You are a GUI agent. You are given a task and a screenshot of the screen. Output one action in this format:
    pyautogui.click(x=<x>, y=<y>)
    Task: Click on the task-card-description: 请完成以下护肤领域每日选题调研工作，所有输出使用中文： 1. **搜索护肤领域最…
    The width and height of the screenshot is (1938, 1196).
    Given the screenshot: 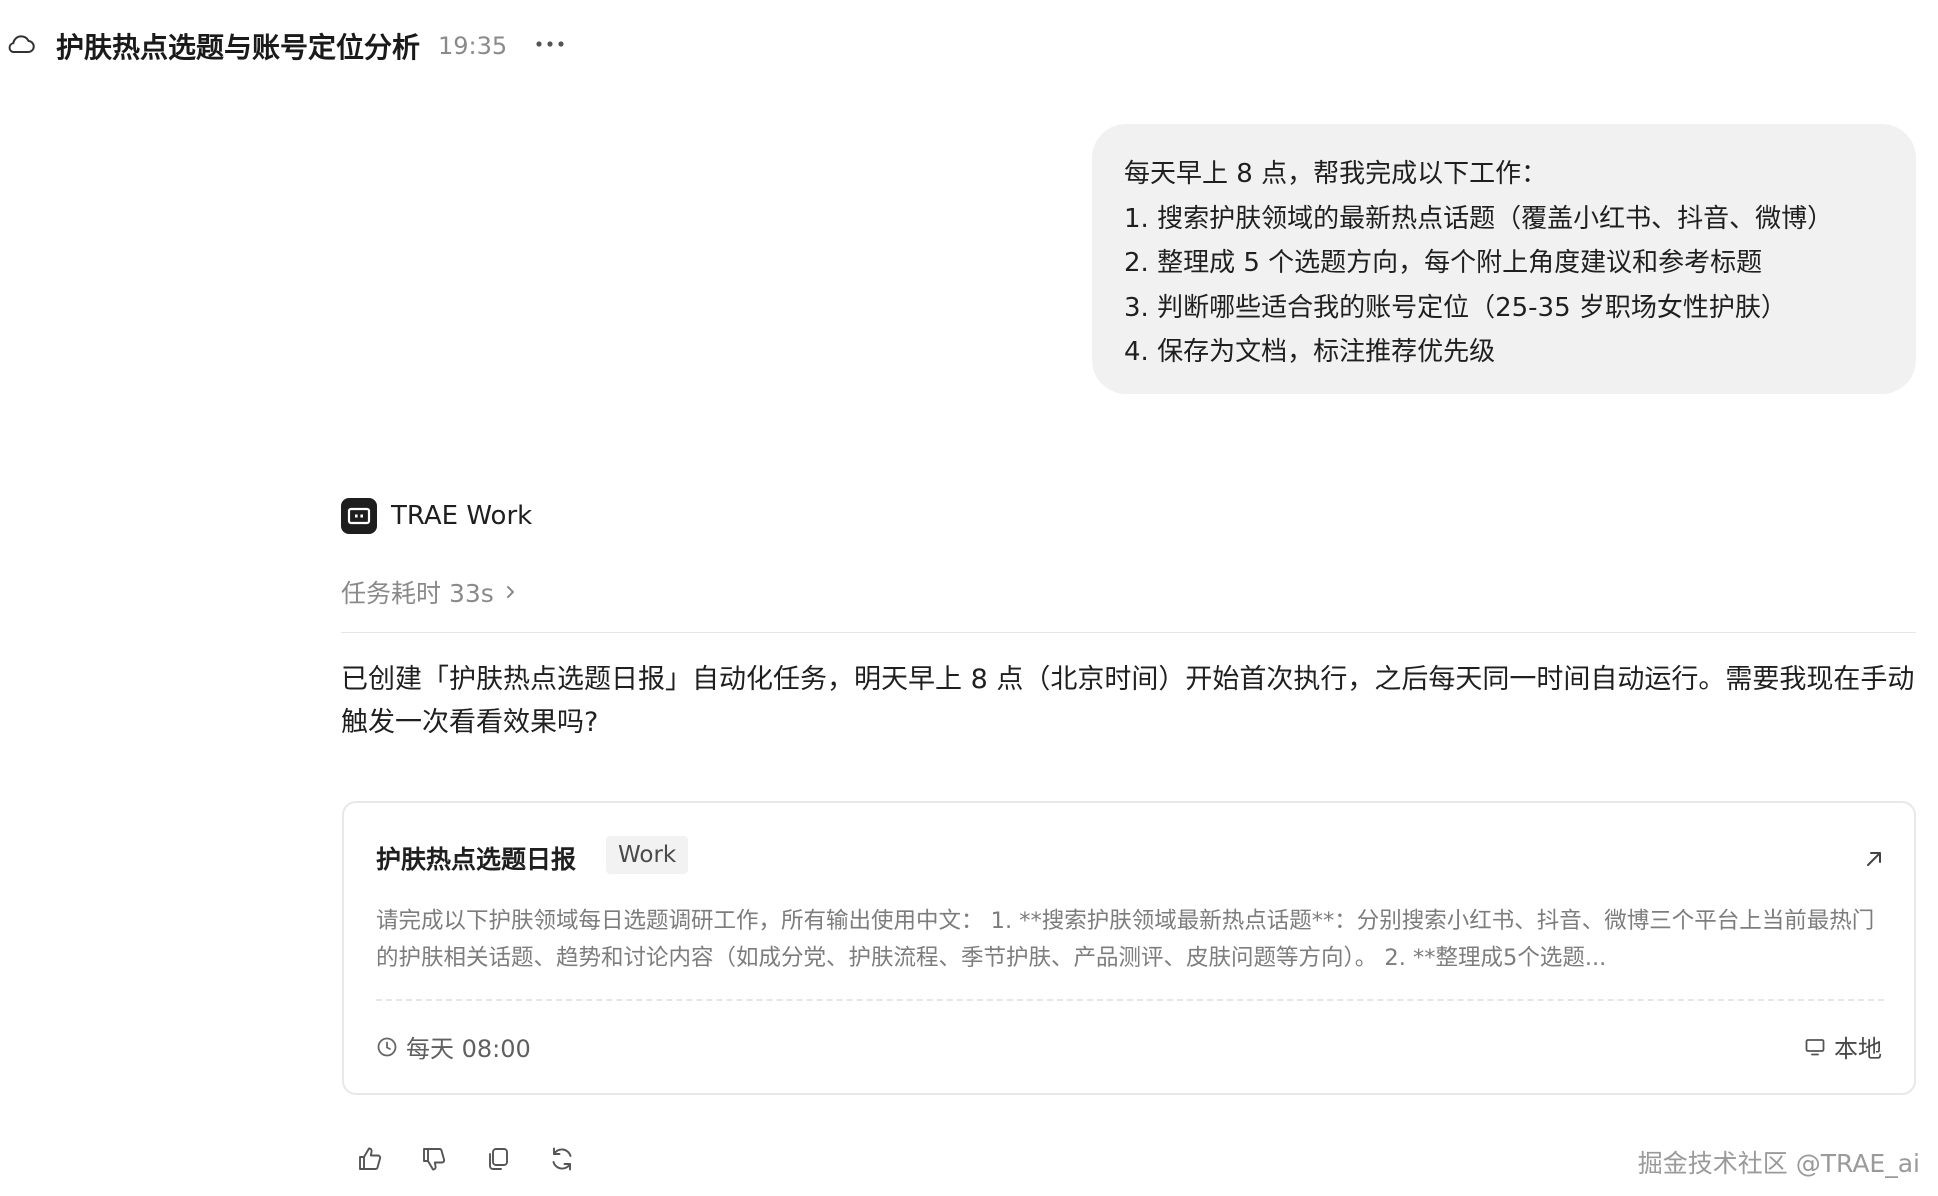 What is the action you would take?
    pyautogui.click(x=1125, y=939)
    